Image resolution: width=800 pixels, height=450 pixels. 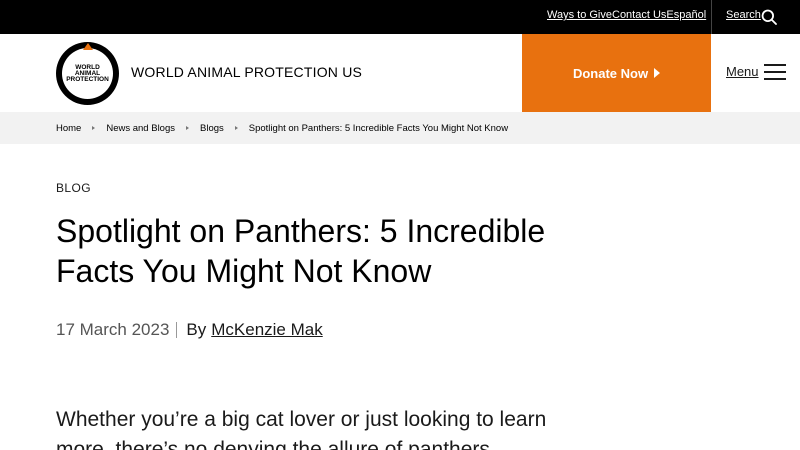 I want to click on donate-label: Donate Now, so click(x=610, y=73).